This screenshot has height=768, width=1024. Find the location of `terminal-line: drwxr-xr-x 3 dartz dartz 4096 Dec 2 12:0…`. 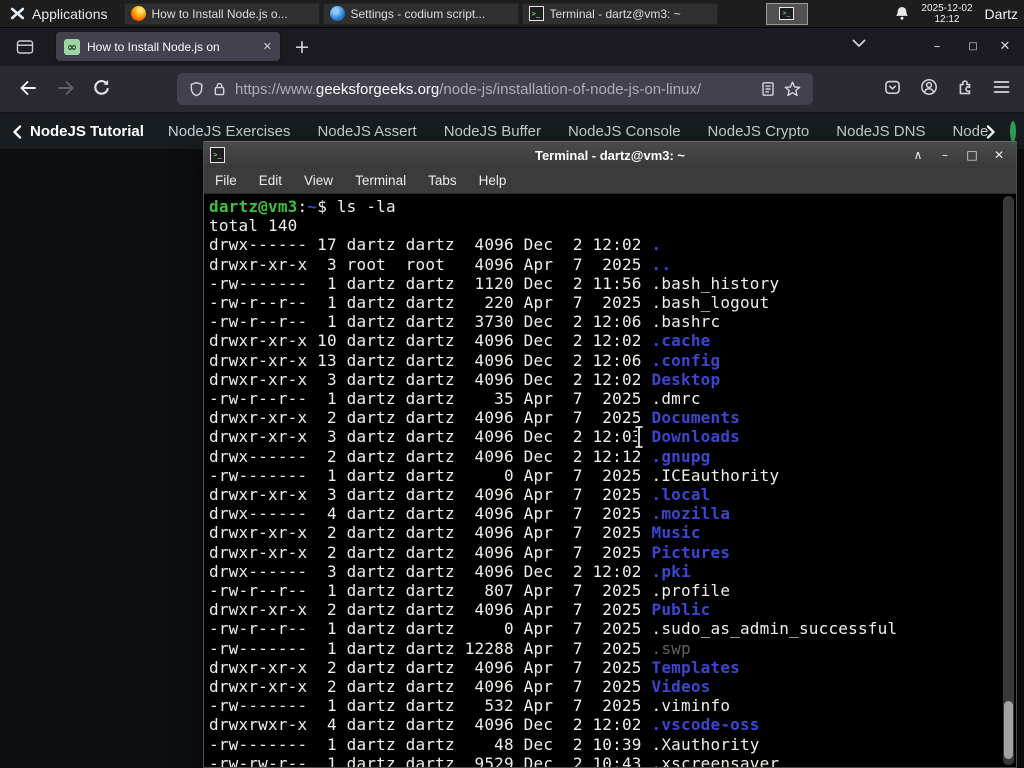

terminal-line: drwxr-xr-x 3 dartz dartz 4096 Dec 2 12:0… is located at coordinates (465, 379).